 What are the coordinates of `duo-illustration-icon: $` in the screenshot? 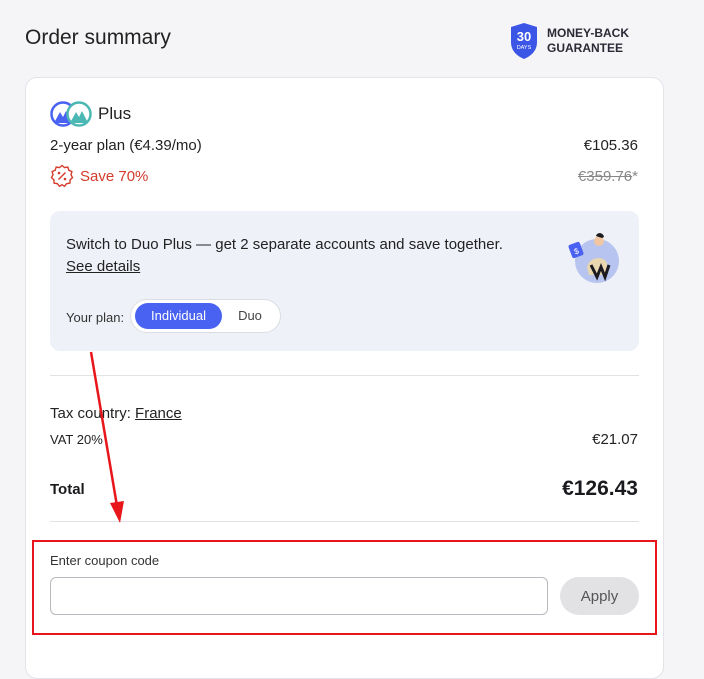 It's located at (593, 258).